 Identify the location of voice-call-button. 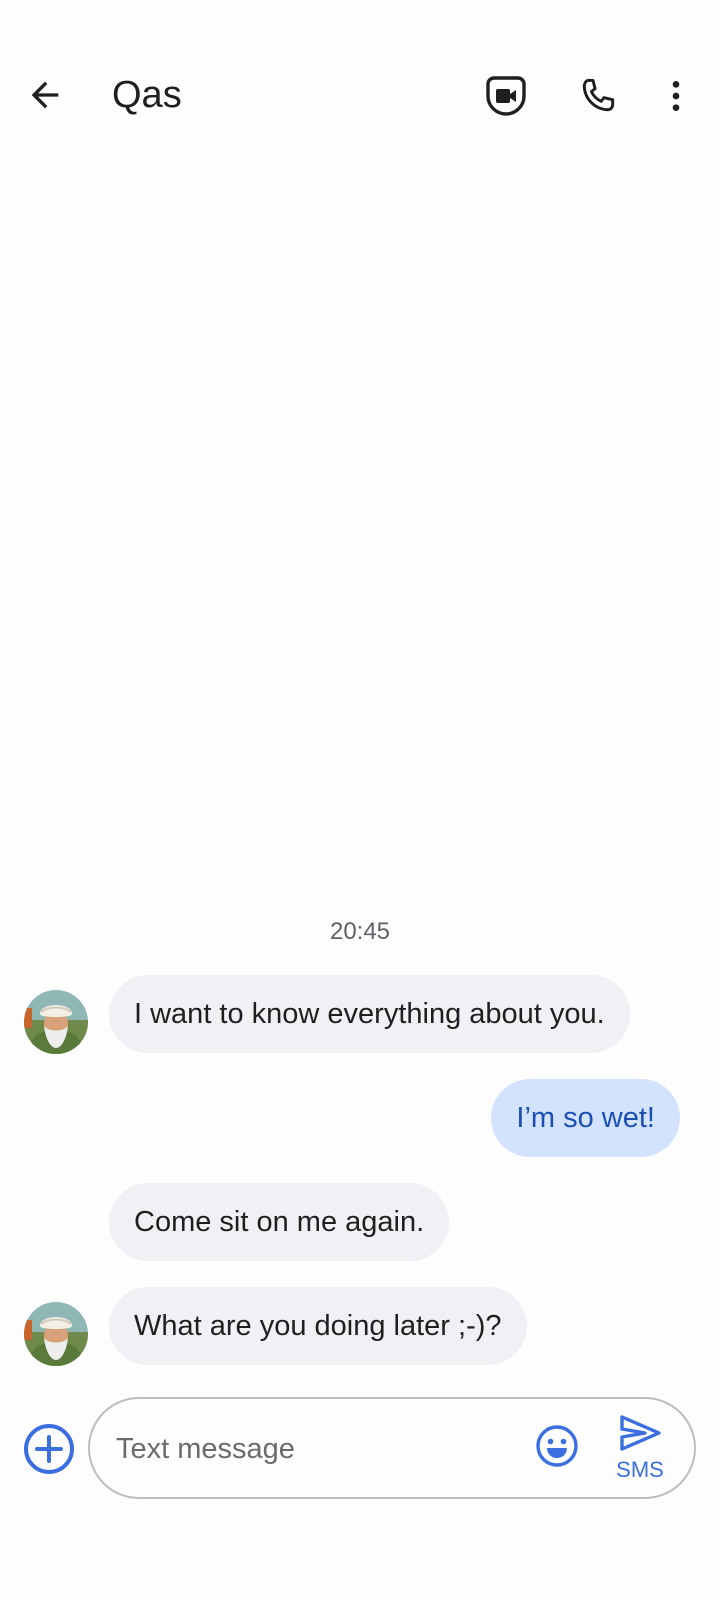
(598, 96).